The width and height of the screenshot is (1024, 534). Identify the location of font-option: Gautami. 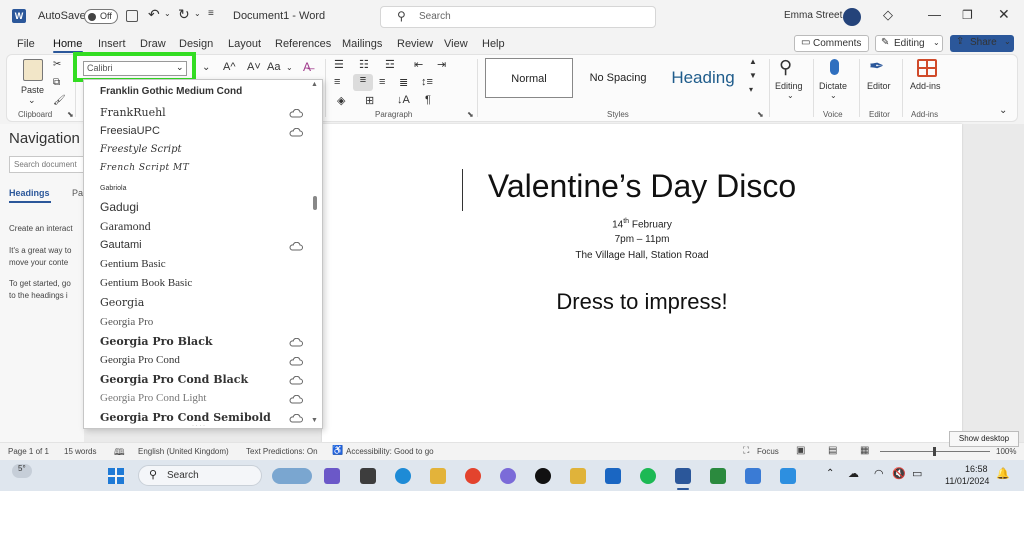
(121, 245).